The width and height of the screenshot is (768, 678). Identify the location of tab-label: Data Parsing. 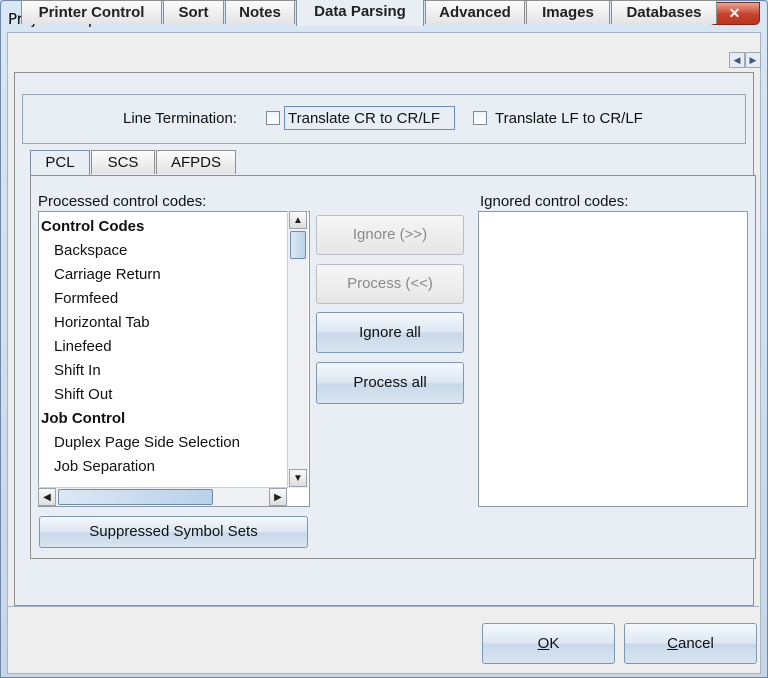
(360, 11).